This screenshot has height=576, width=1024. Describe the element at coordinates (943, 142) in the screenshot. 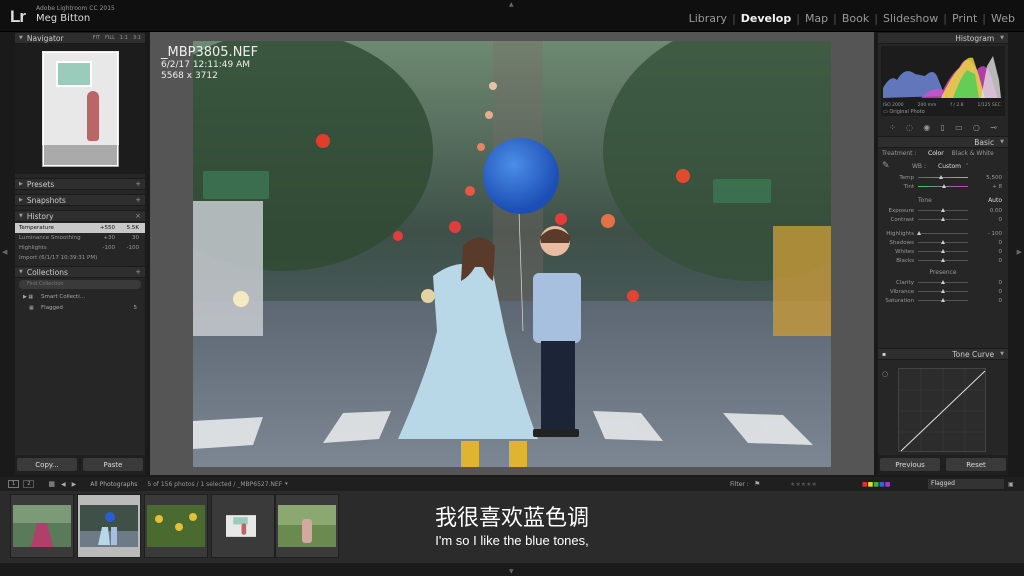

I see `basic-header: Basic ▼` at that location.